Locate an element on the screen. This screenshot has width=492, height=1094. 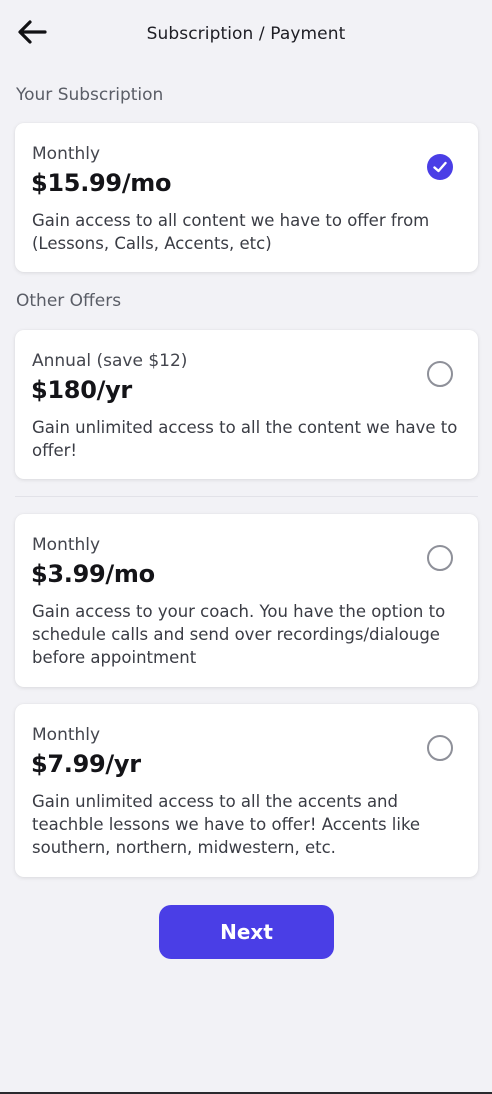
plan-price: $7.99/yr is located at coordinates (86, 764).